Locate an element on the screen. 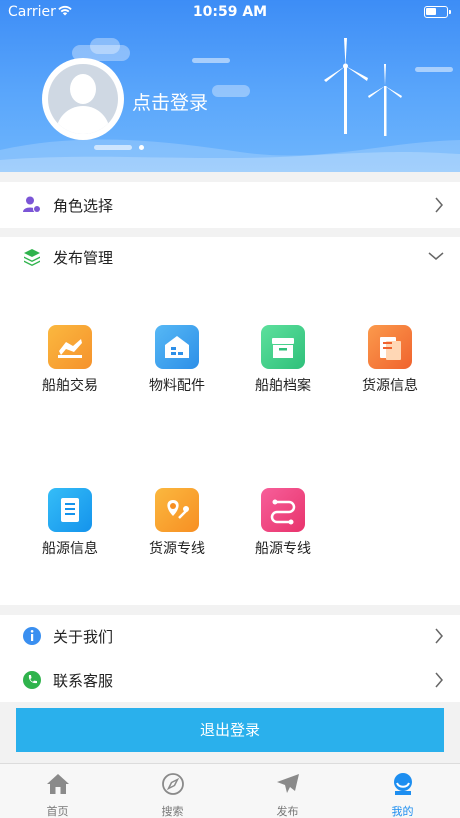 Image resolution: width=460 pixels, height=818 pixels. status-bar: Carrier 10:59 AM is located at coordinates (230, 12).